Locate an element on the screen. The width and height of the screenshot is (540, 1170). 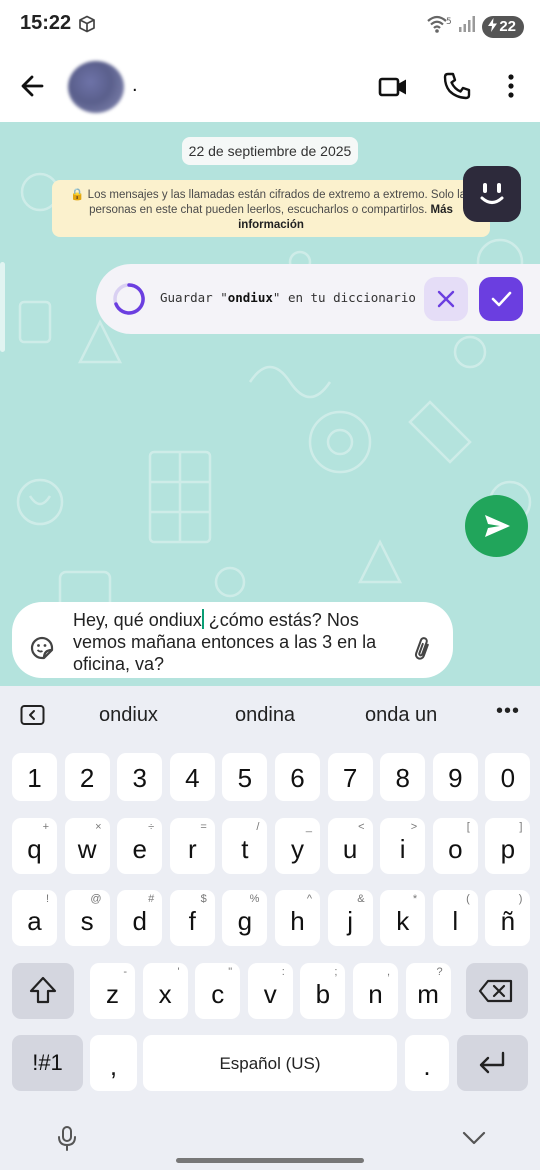
key-a: ! a is located at coordinates (34, 918).